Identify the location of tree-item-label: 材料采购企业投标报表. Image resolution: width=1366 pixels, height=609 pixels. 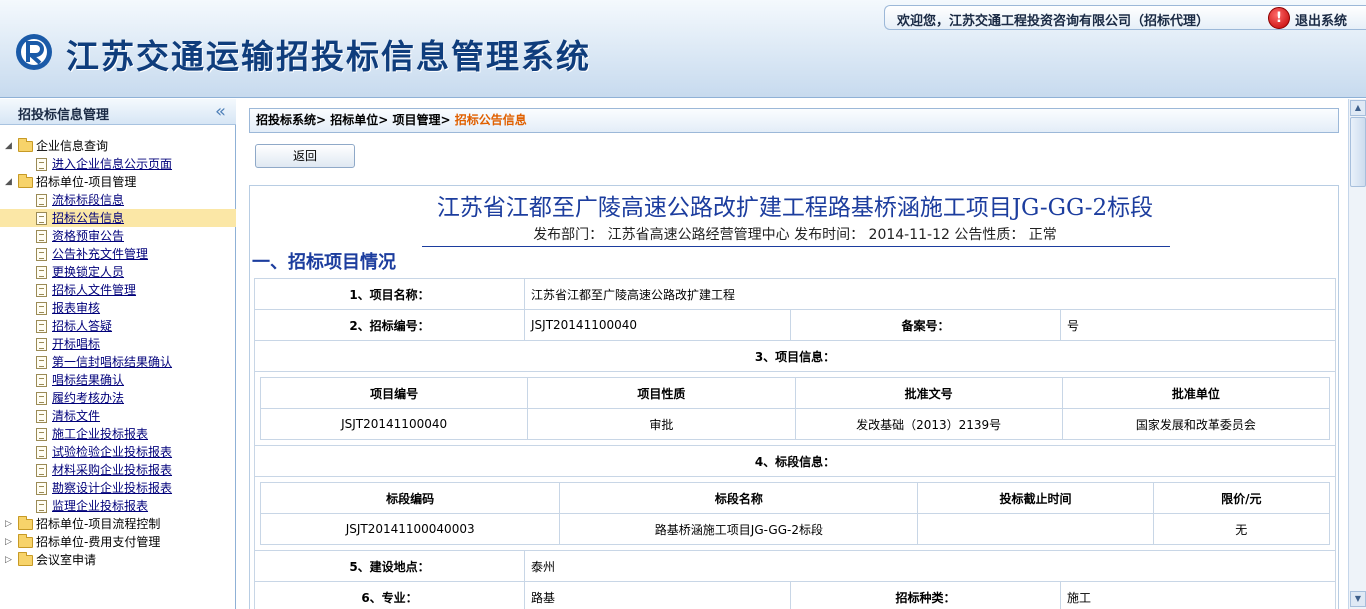
(112, 470).